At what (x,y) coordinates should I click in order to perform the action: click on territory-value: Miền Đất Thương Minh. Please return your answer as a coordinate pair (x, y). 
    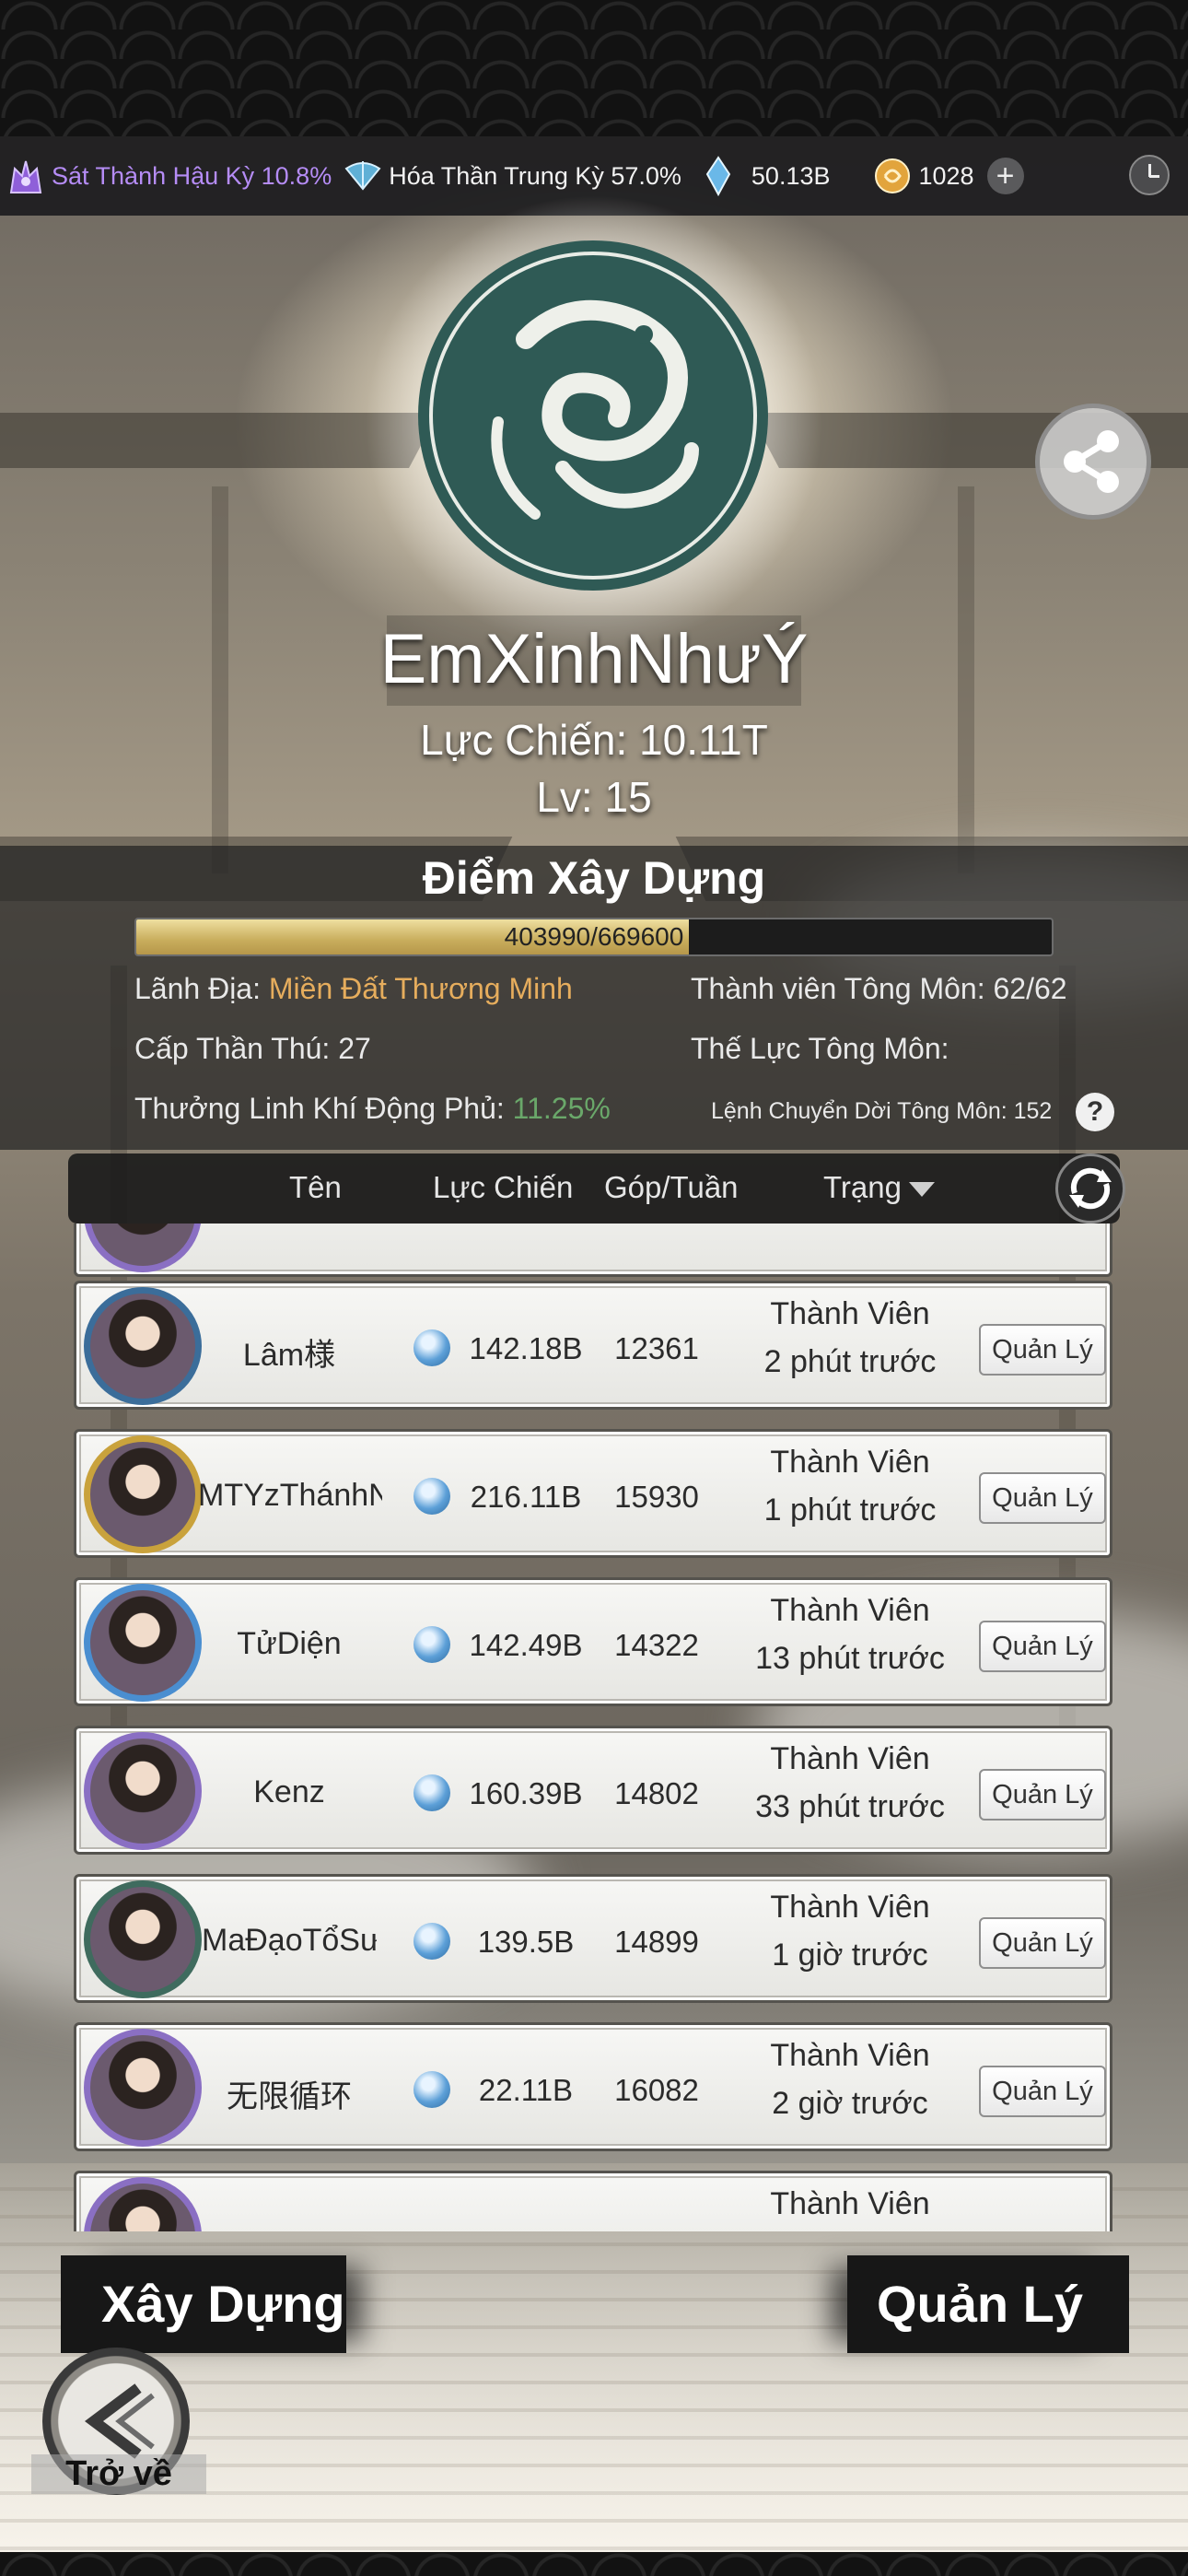
    Looking at the image, I should click on (421, 989).